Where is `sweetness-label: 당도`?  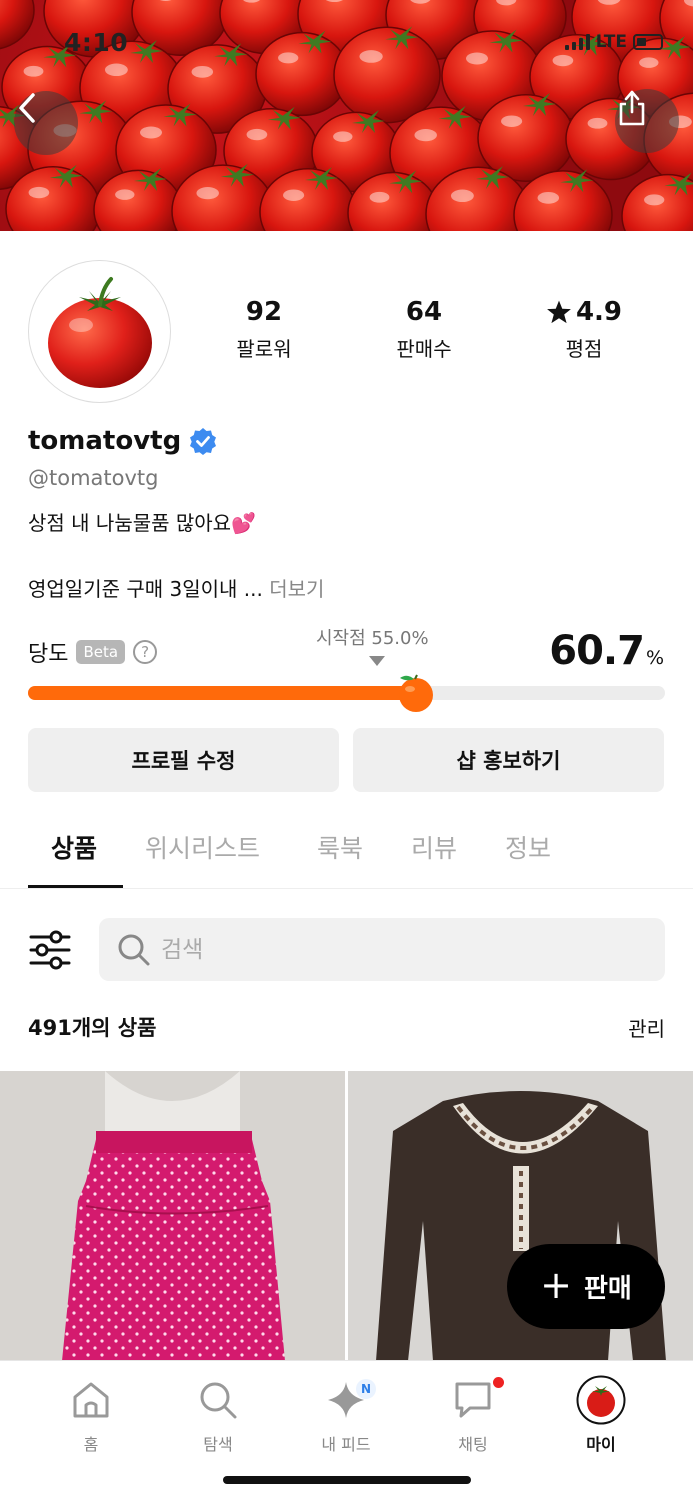
sweetness-label: 당도 is located at coordinates (48, 654).